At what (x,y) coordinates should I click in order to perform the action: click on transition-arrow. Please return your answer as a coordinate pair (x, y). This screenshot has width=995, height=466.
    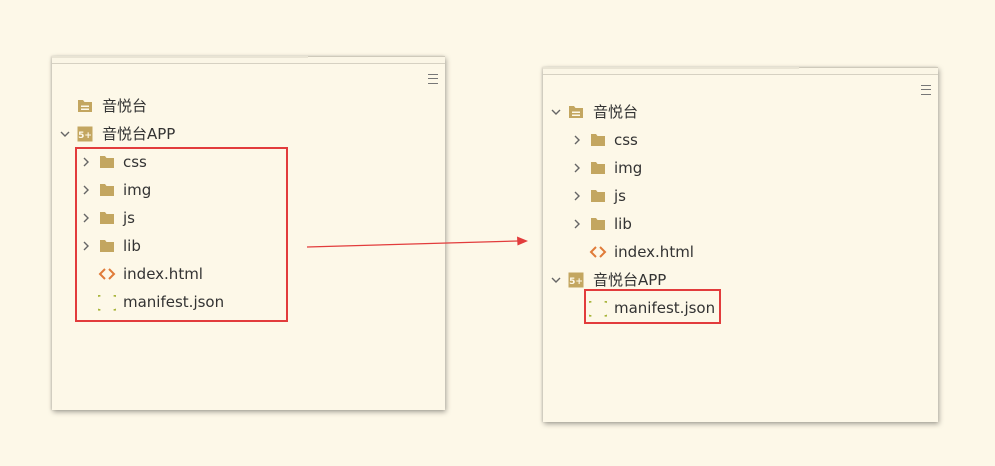
    Looking at the image, I should click on (417, 242).